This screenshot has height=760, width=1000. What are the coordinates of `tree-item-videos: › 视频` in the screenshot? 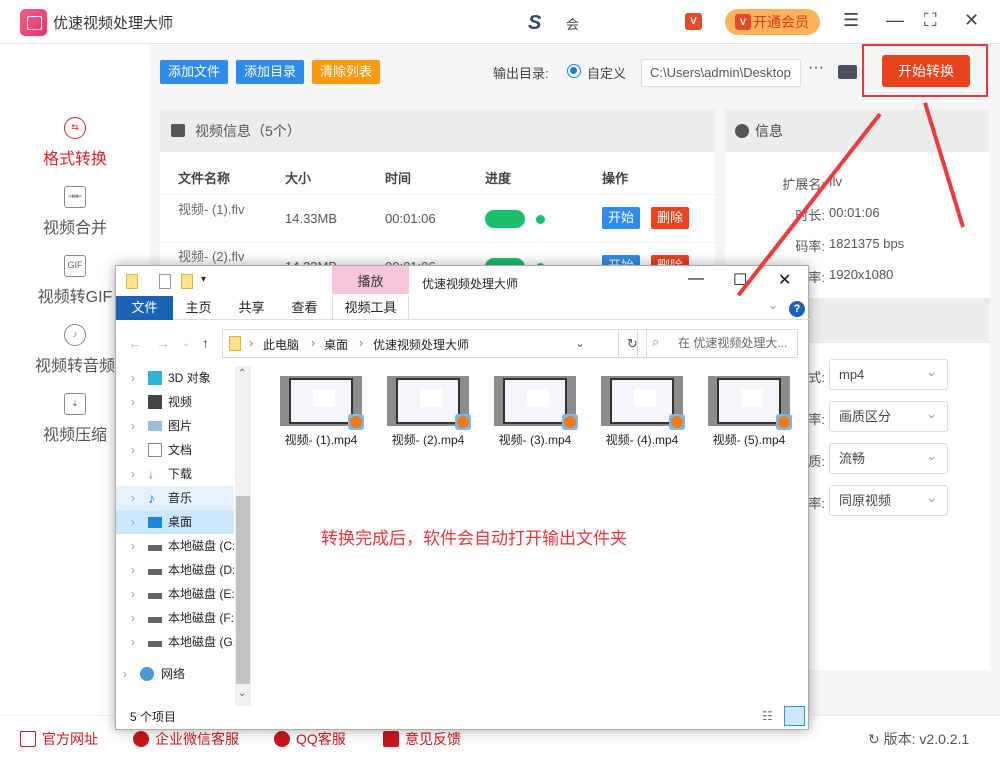 It's located at (175, 402).